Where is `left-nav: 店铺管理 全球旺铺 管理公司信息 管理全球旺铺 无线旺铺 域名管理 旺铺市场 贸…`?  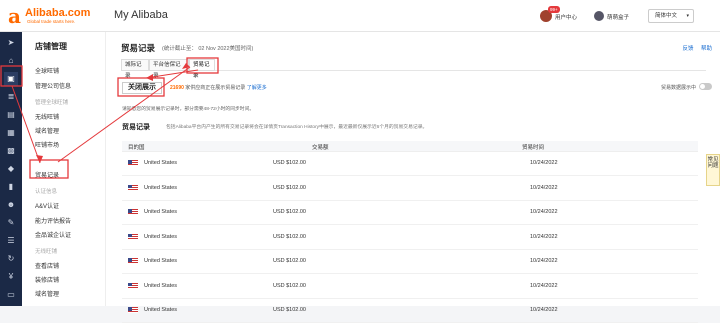
left-nav: 店铺管理 全球旺铺 管理公司信息 管理全球旺铺 无线旺铺 域名管理 旺铺市场 贸… is located at coordinates (64, 169).